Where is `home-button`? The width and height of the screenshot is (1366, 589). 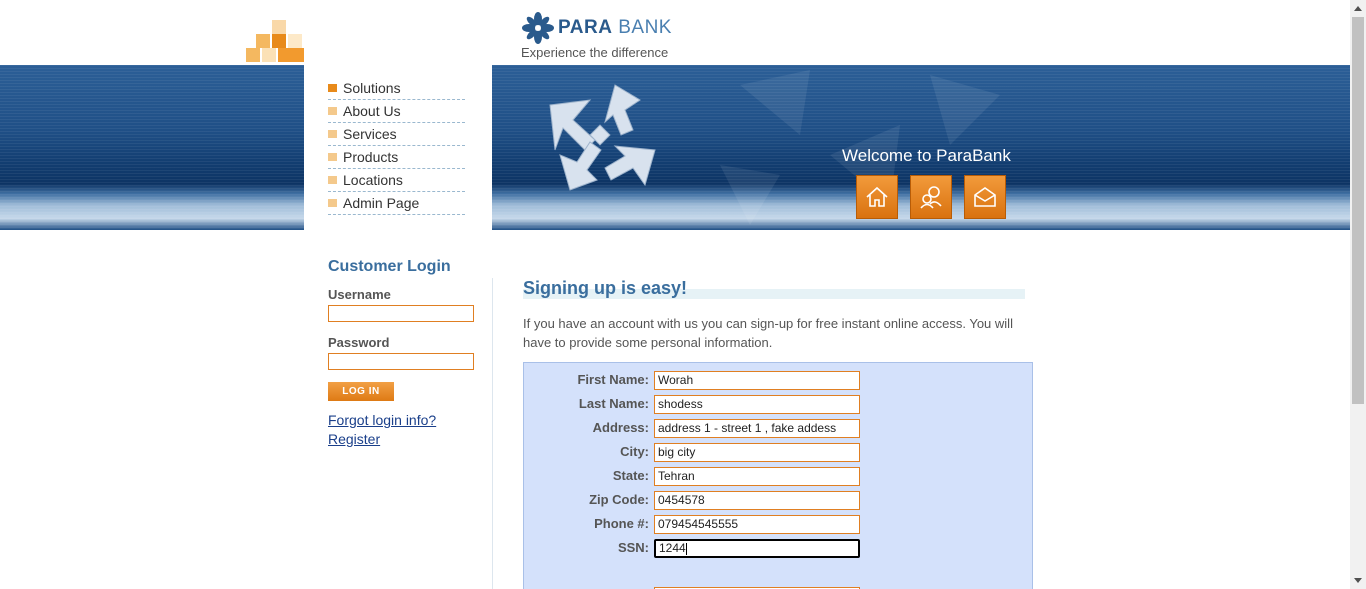 home-button is located at coordinates (877, 197).